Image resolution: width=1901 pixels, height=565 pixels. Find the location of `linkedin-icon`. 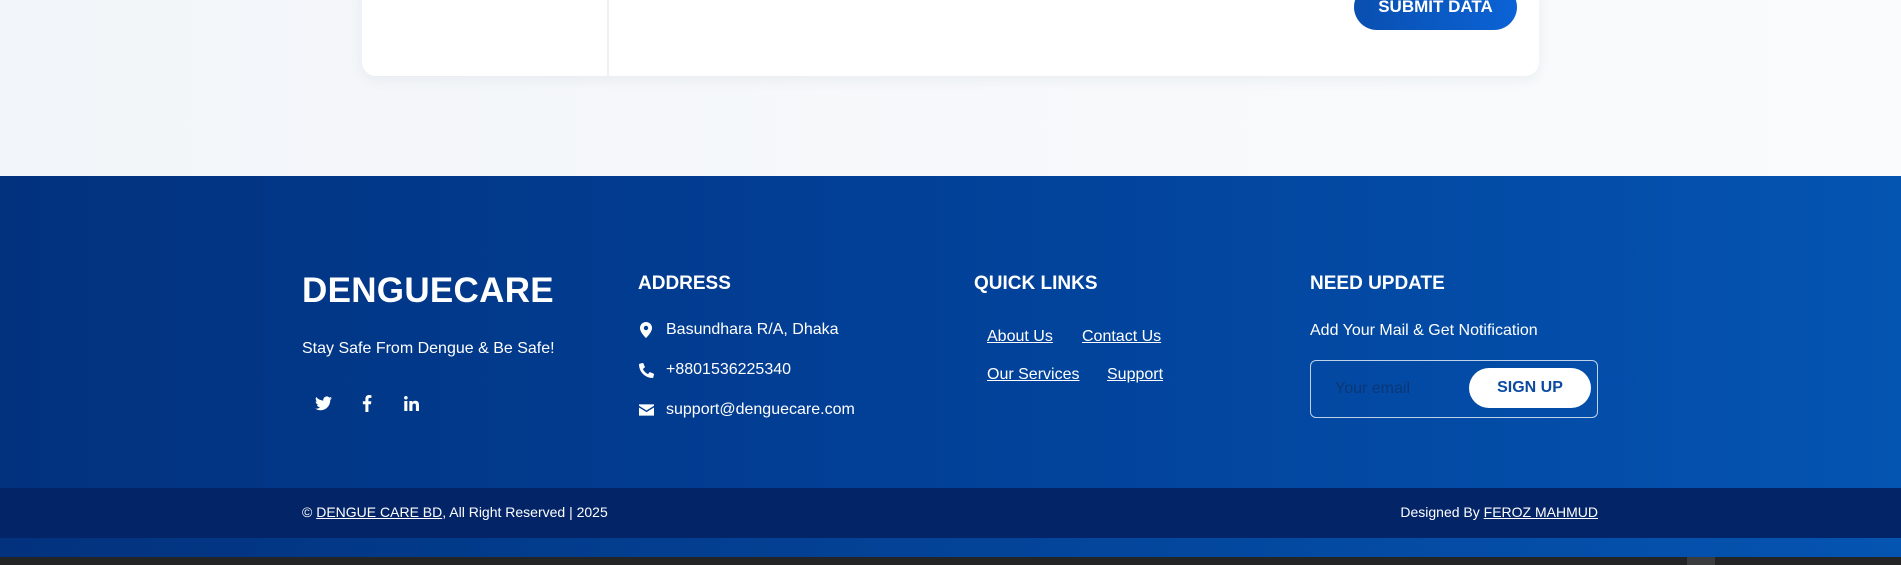

linkedin-icon is located at coordinates (411, 403).